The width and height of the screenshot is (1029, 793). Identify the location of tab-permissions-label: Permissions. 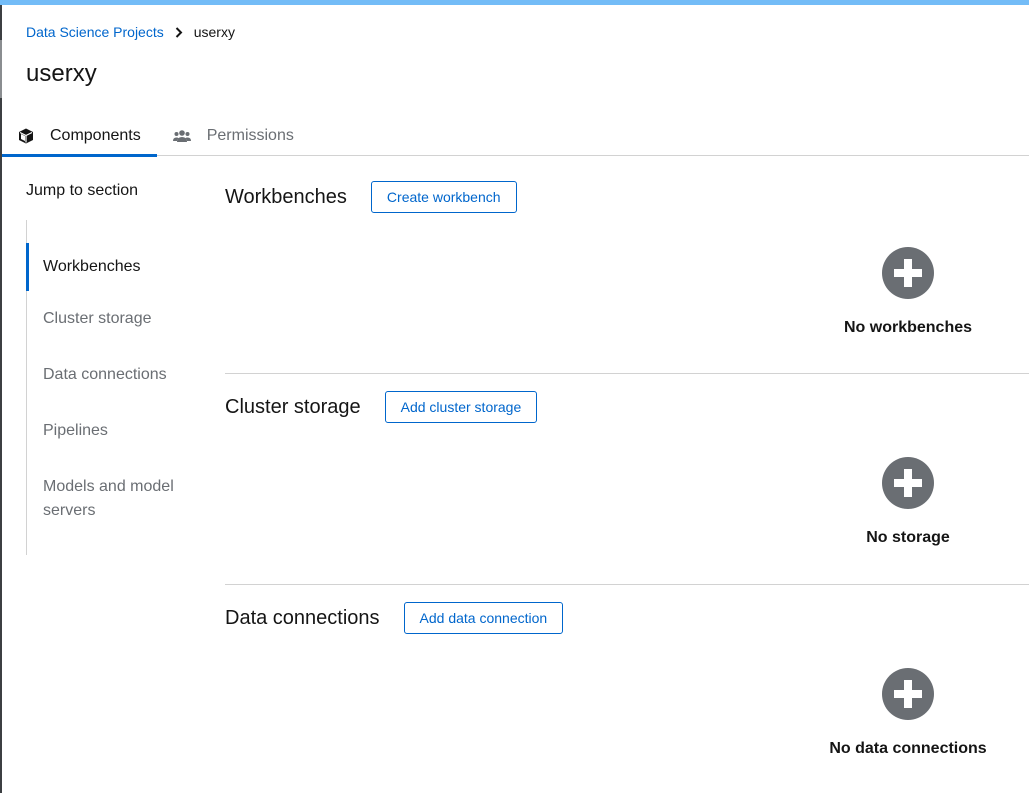
(250, 135).